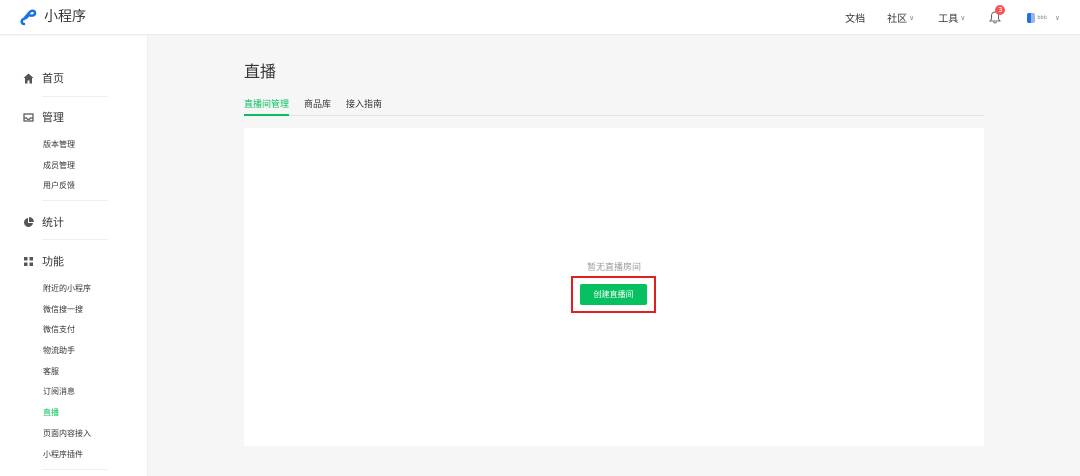 Image resolution: width=1080 pixels, height=476 pixels. I want to click on app-name: 小程序, so click(65, 17).